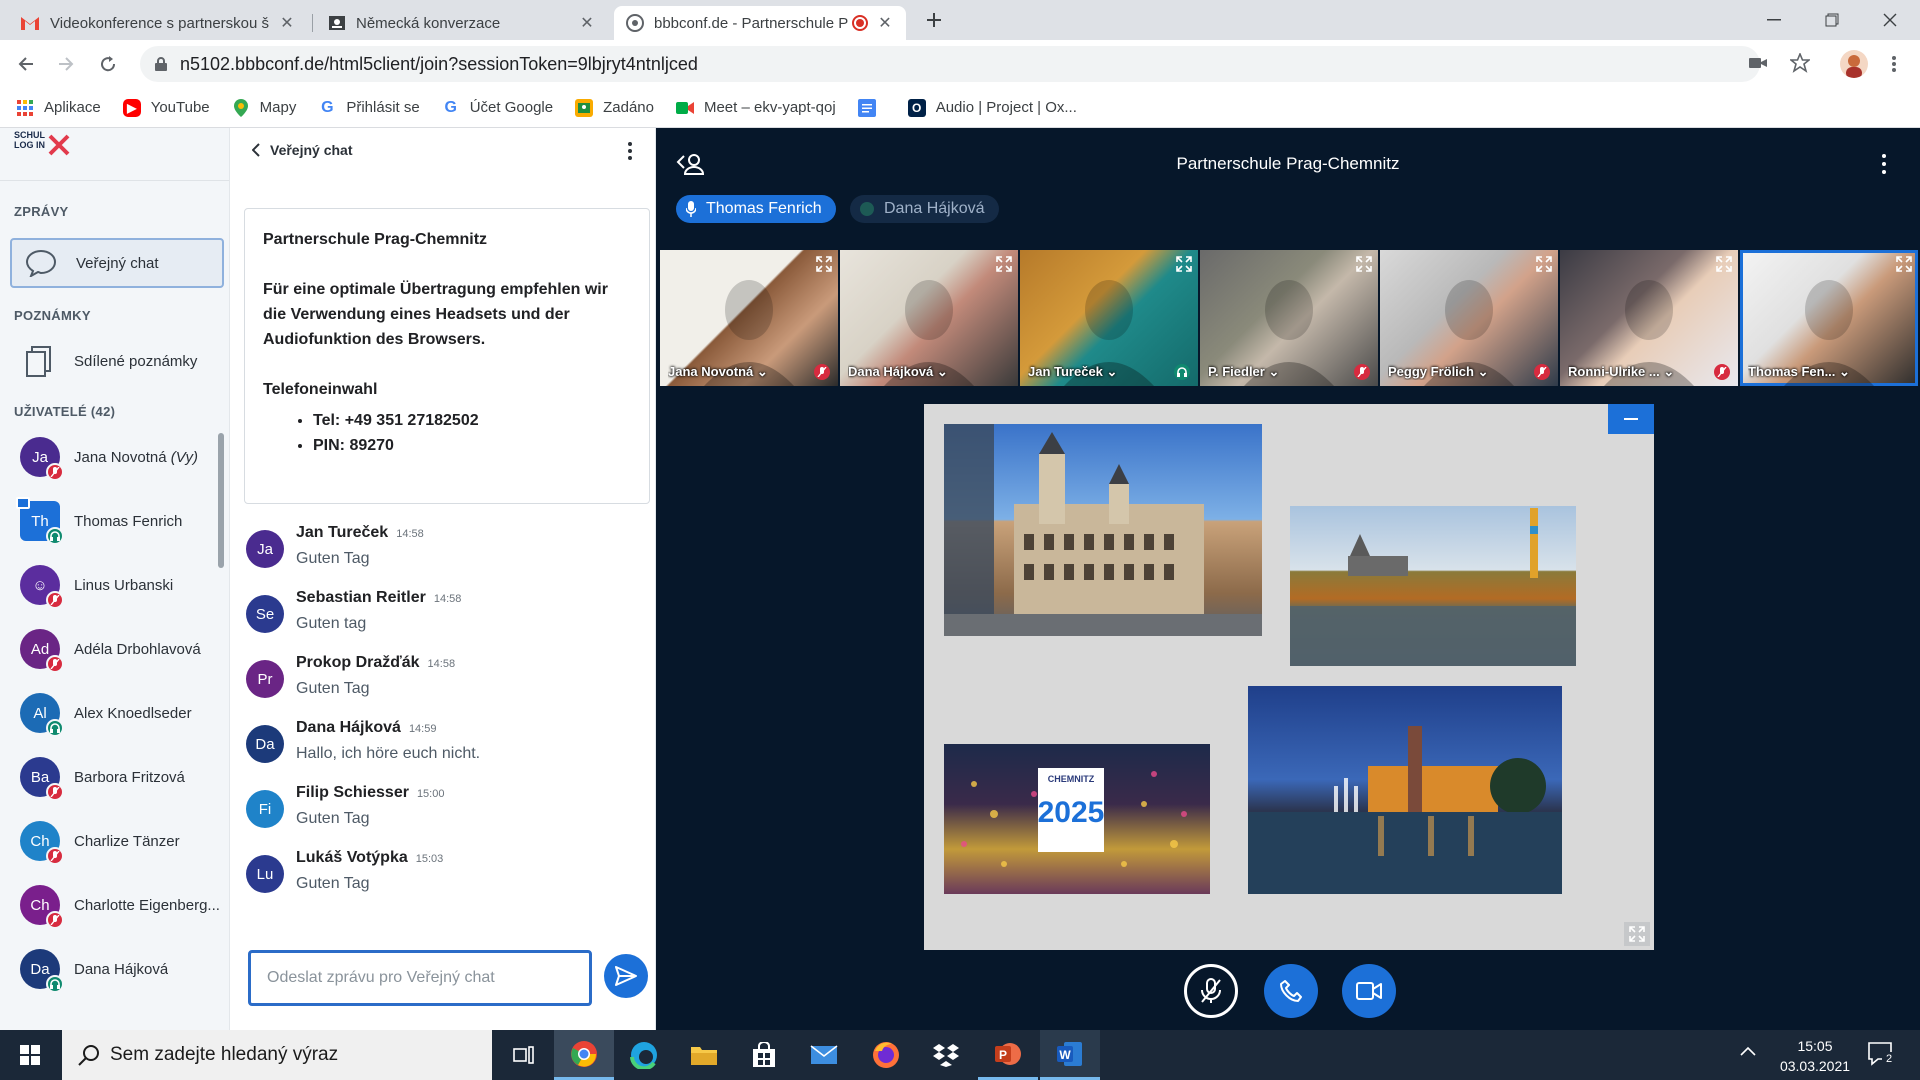 The image size is (1920, 1080). What do you see at coordinates (120, 713) in the screenshot?
I see `user-list-item: Al Alex Knoedlseder` at bounding box center [120, 713].